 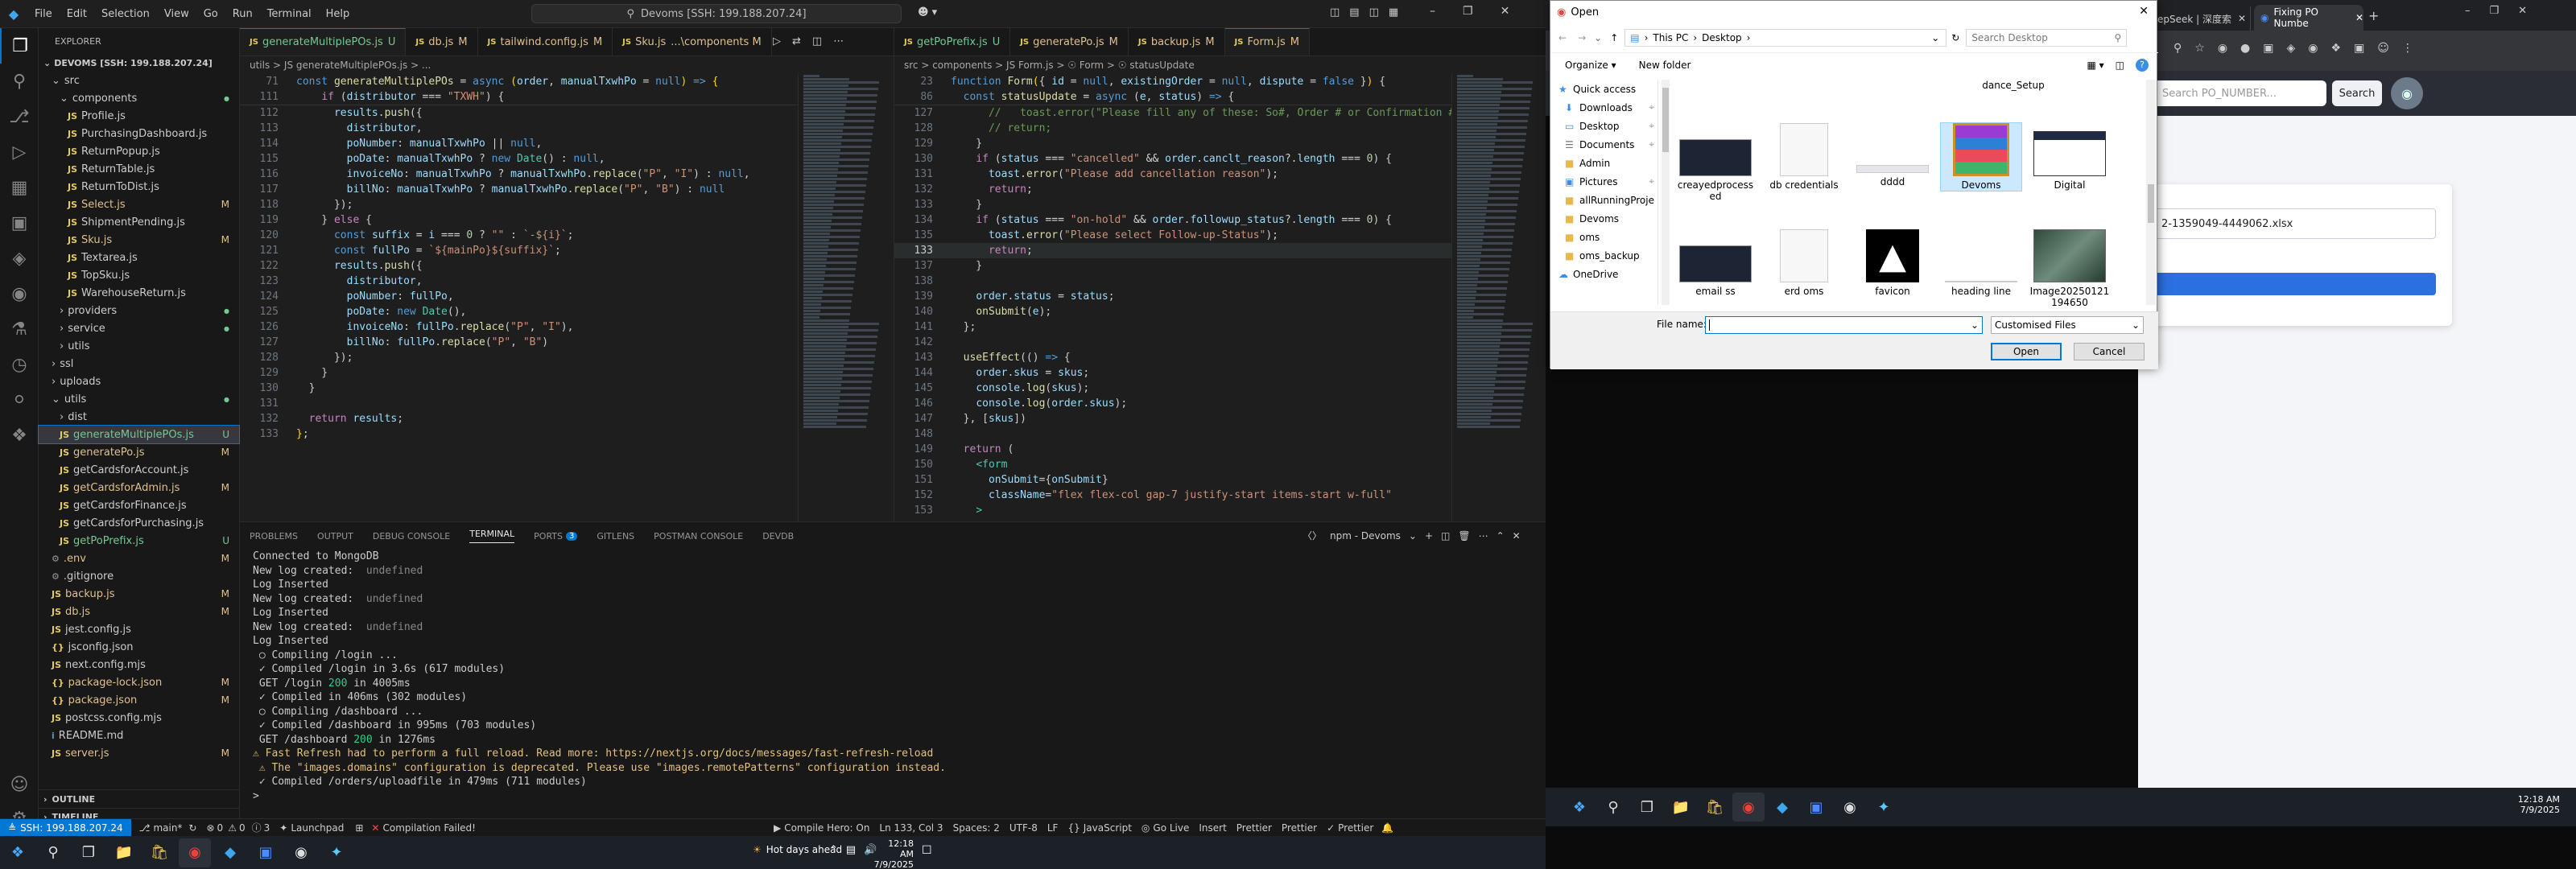 What do you see at coordinates (1665, 65) in the screenshot?
I see `new-folder-button: New folder` at bounding box center [1665, 65].